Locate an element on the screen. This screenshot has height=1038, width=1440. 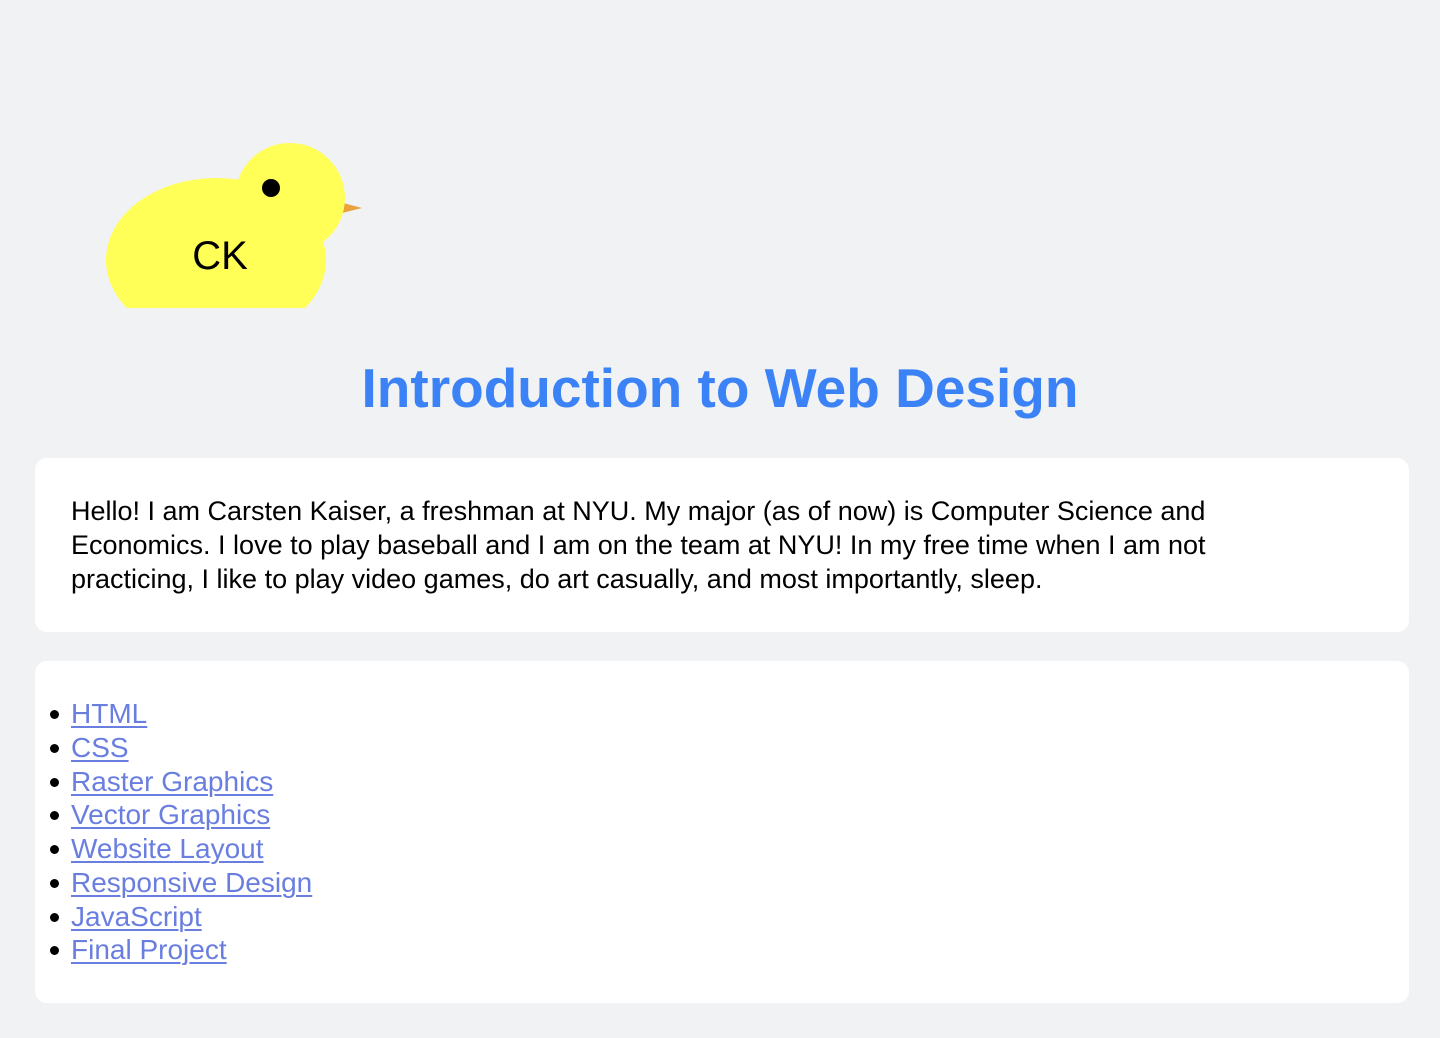
list-item: CSS is located at coordinates (711, 748).